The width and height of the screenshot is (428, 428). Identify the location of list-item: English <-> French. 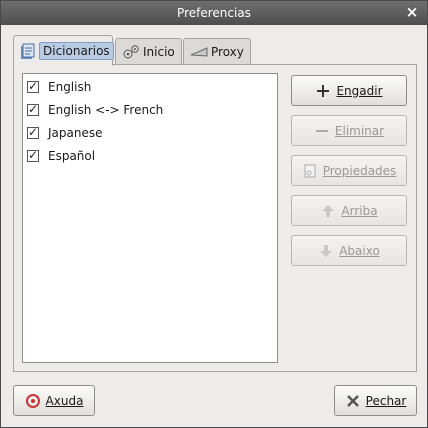
(95, 110).